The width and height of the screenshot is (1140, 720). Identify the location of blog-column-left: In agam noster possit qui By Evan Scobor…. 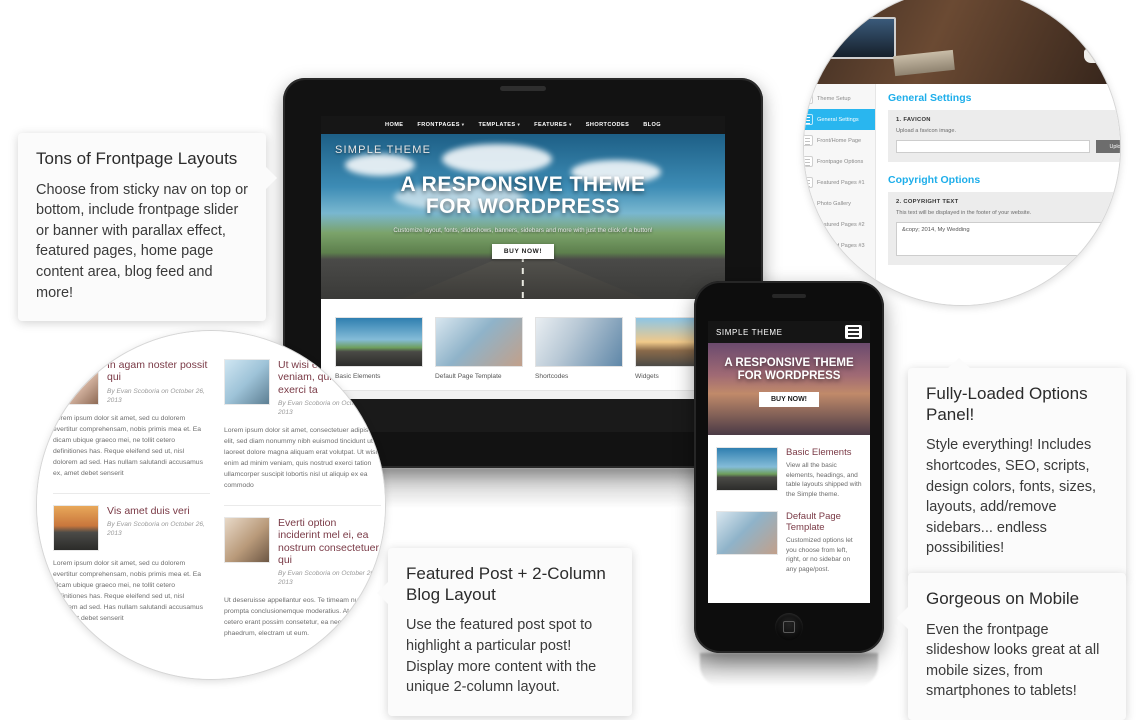
(131, 506).